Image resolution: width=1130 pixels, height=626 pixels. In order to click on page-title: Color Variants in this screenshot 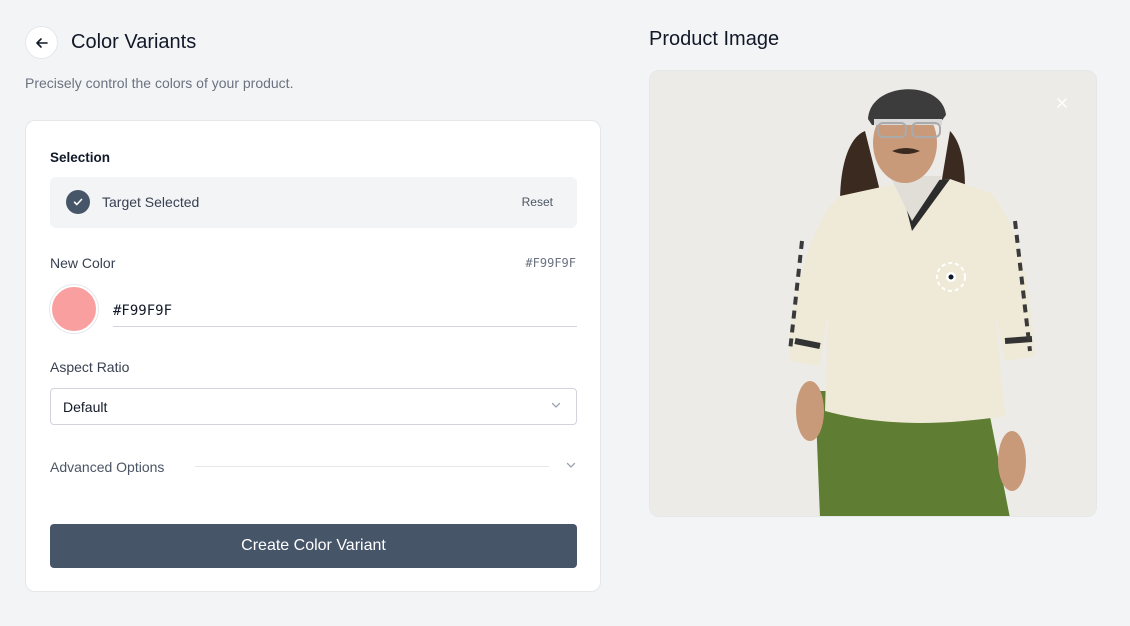, I will do `click(134, 42)`.